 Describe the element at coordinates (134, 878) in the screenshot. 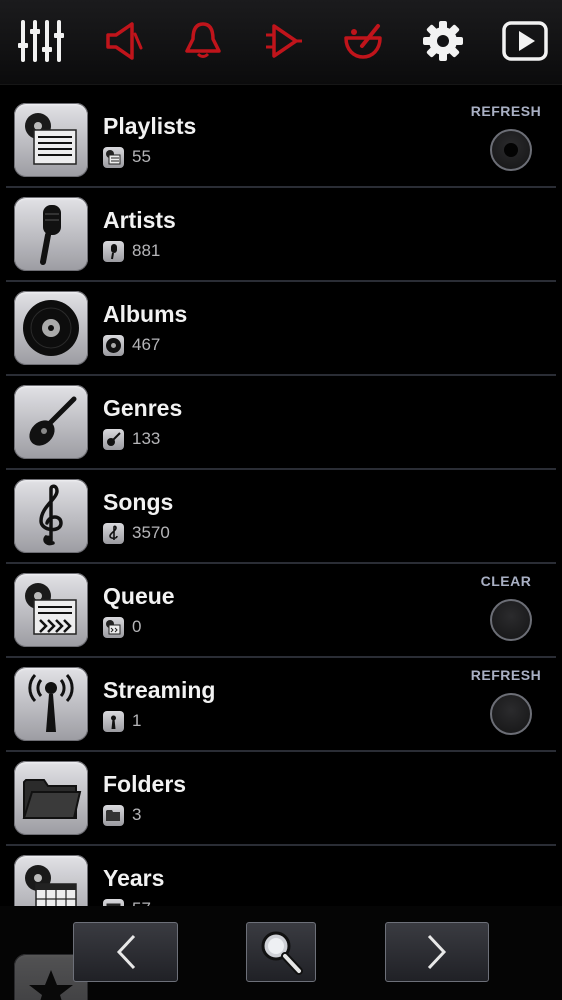

I see `row-title: Years` at that location.